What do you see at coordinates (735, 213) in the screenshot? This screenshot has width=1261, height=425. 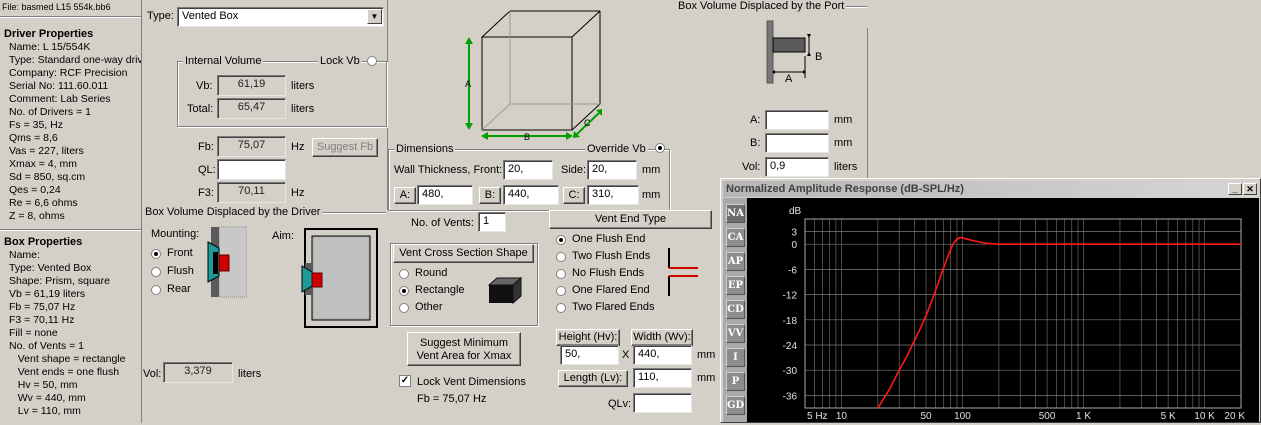 I see `chart-mode-na-button: NA` at bounding box center [735, 213].